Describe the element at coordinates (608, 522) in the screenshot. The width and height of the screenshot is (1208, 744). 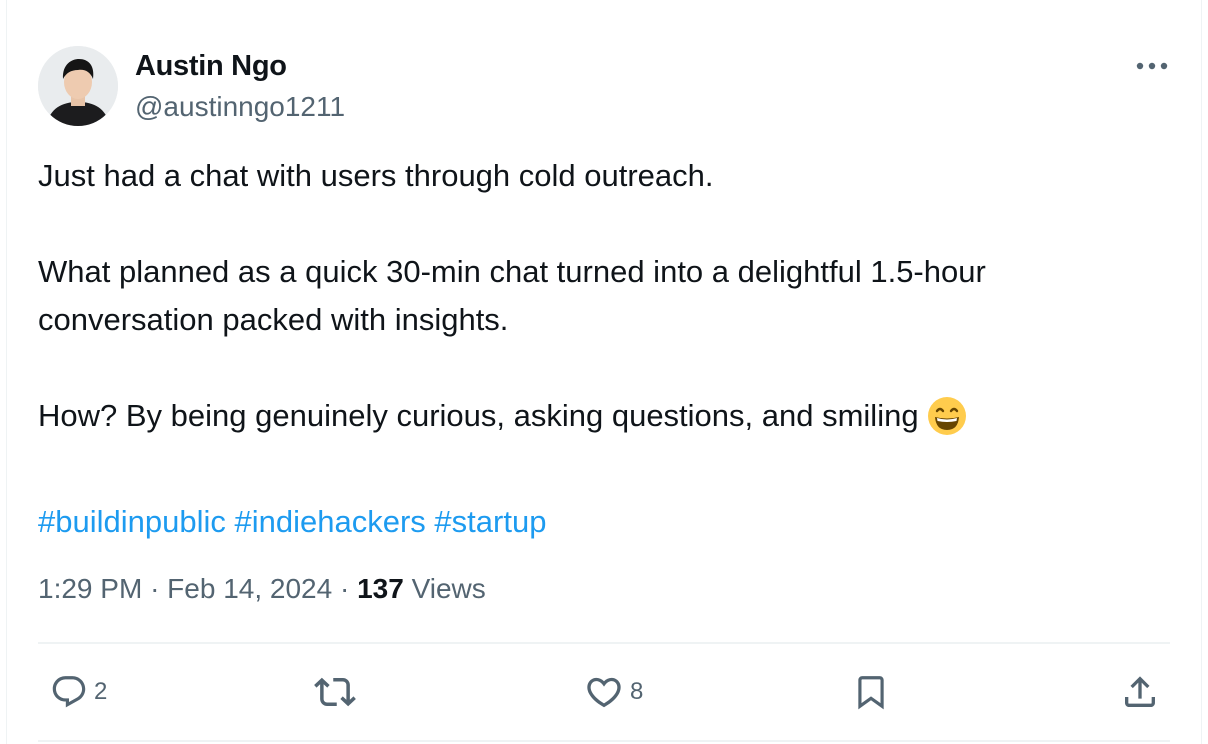
I see `hashtags: #buildinpublic #indiehackers #startup` at that location.